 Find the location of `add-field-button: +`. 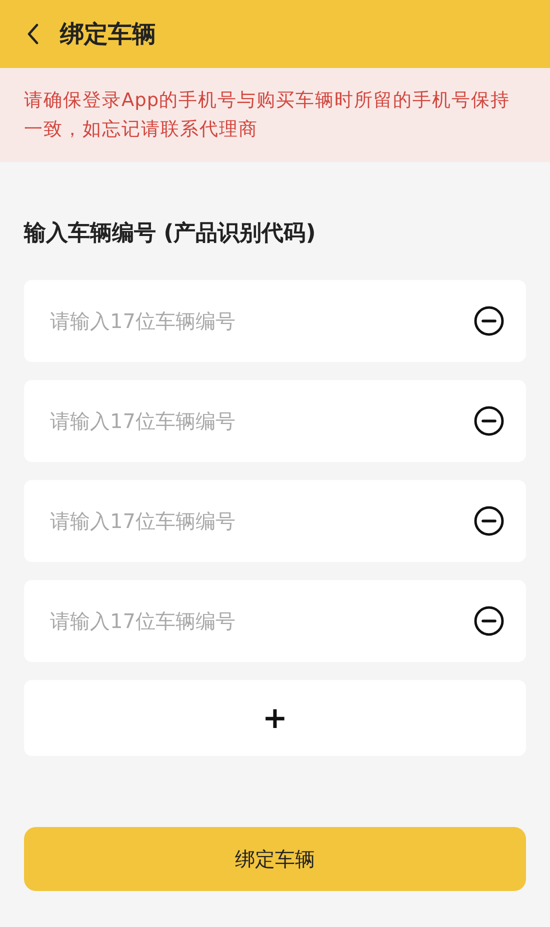

add-field-button: + is located at coordinates (275, 718).